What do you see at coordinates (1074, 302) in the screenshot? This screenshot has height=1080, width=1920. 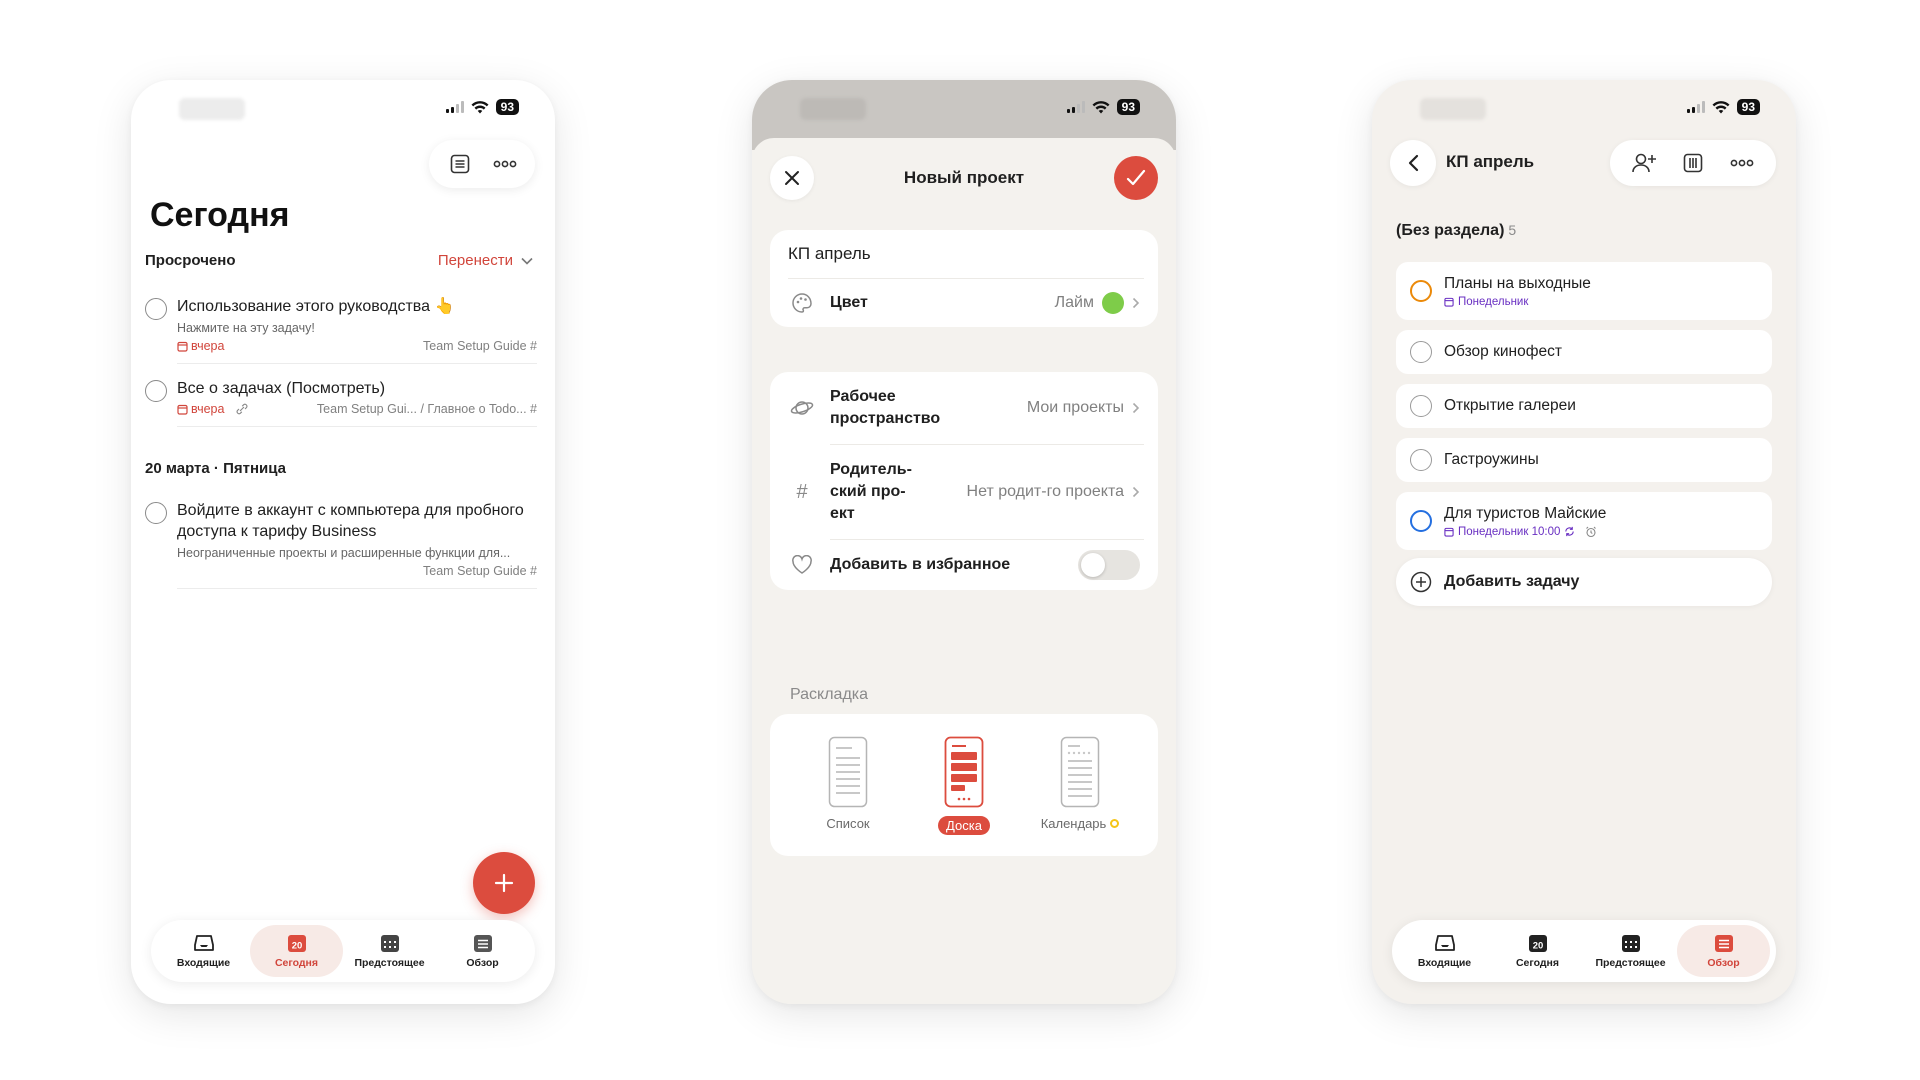 I see `color-value: Лайм` at bounding box center [1074, 302].